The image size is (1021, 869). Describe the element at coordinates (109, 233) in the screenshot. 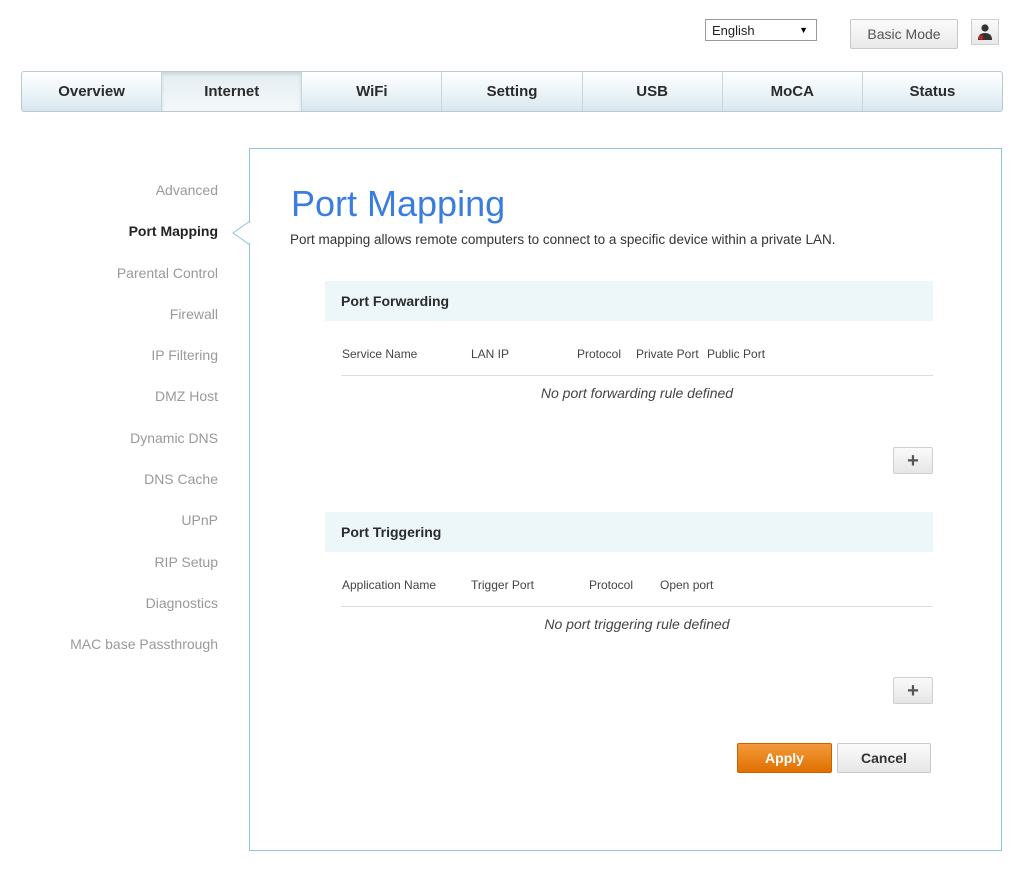

I see `sidebar-item-port-mapping: Port Mapping` at that location.